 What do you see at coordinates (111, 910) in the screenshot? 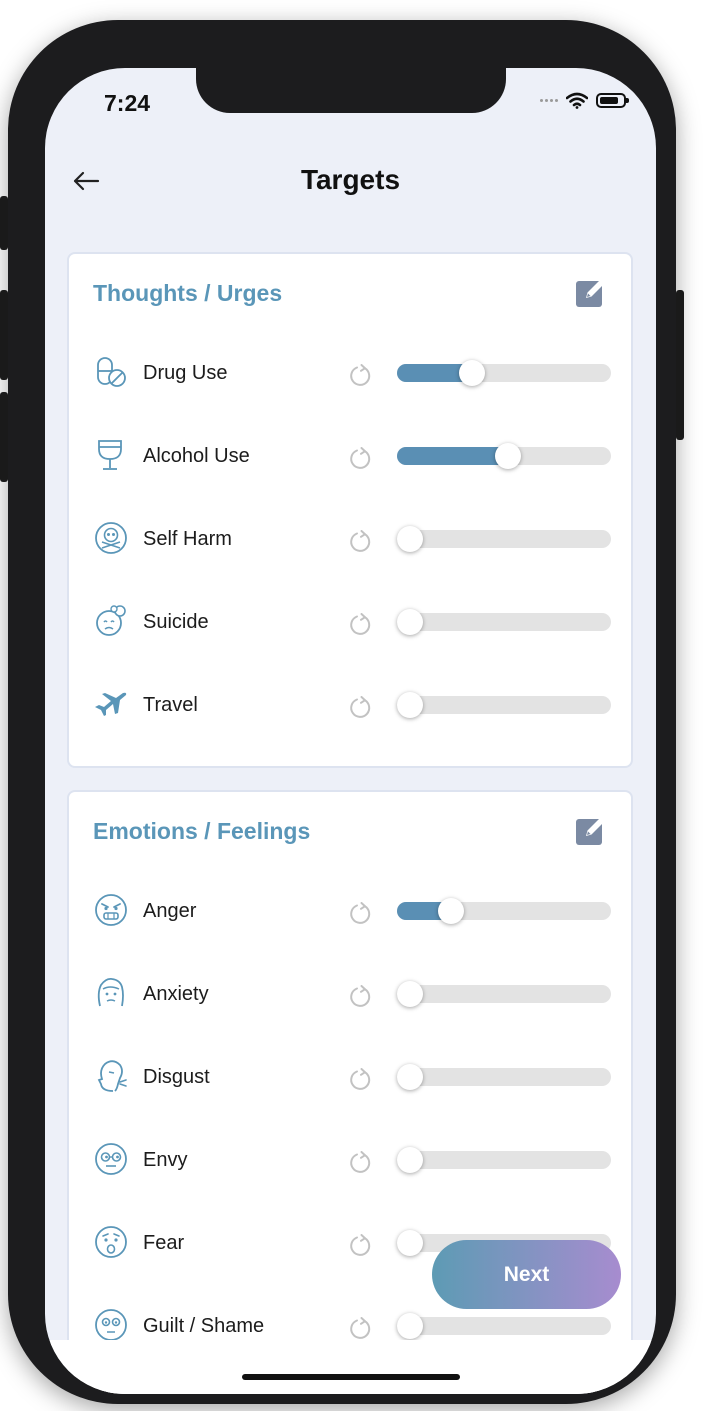
I see `angry-face-icon` at bounding box center [111, 910].